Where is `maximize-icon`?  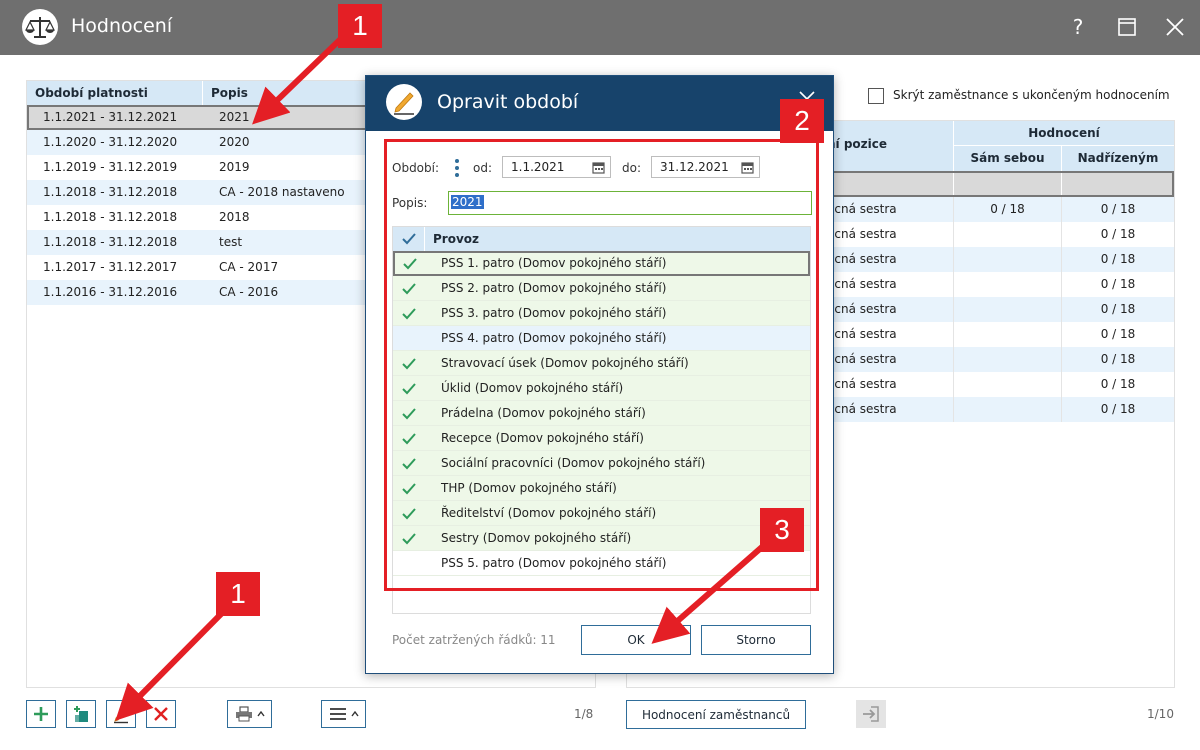
maximize-icon is located at coordinates (1127, 27).